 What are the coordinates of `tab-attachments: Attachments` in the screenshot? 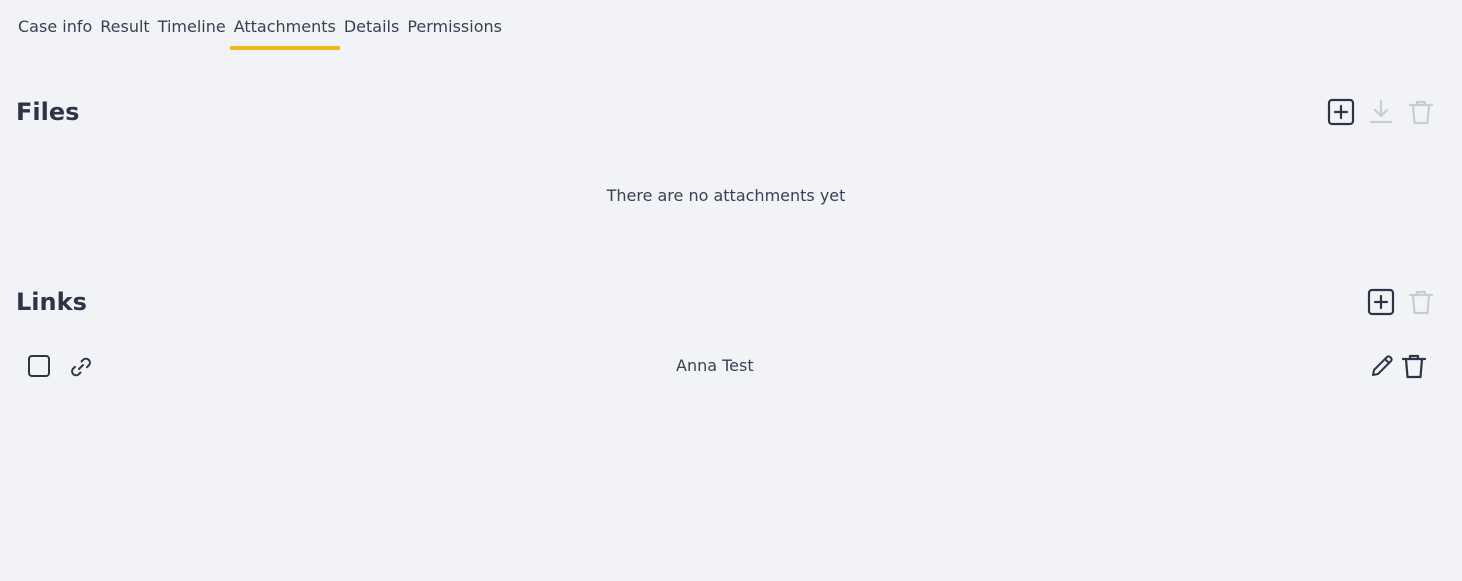 It's located at (285, 33).